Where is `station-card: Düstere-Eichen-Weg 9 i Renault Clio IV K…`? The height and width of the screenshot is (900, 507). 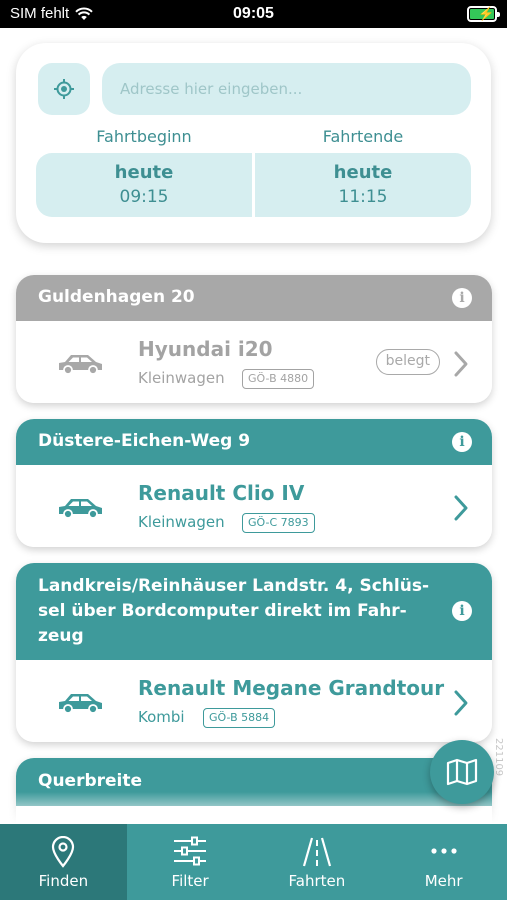 station-card: Düstere-Eichen-Weg 9 i Renault Clio IV K… is located at coordinates (254, 483).